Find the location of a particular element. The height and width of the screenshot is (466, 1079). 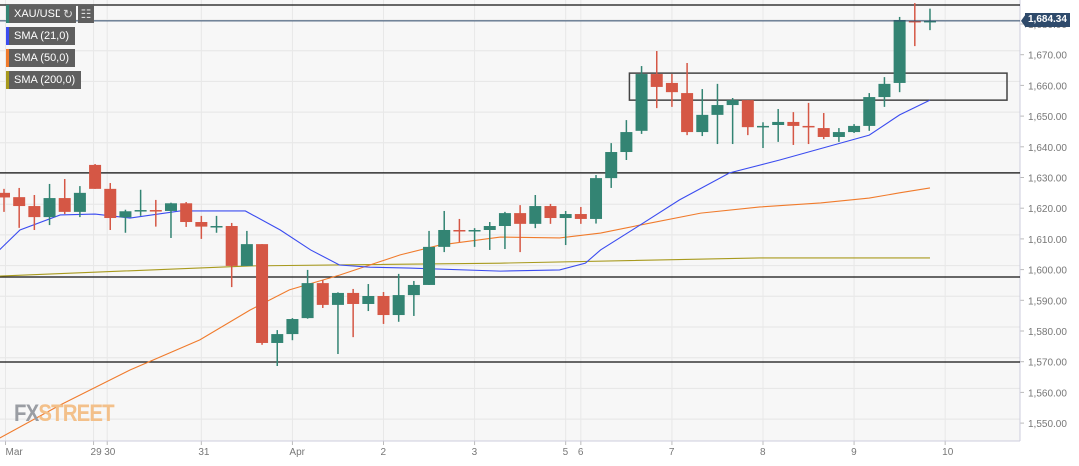

x-tick-label: 31 is located at coordinates (204, 452).